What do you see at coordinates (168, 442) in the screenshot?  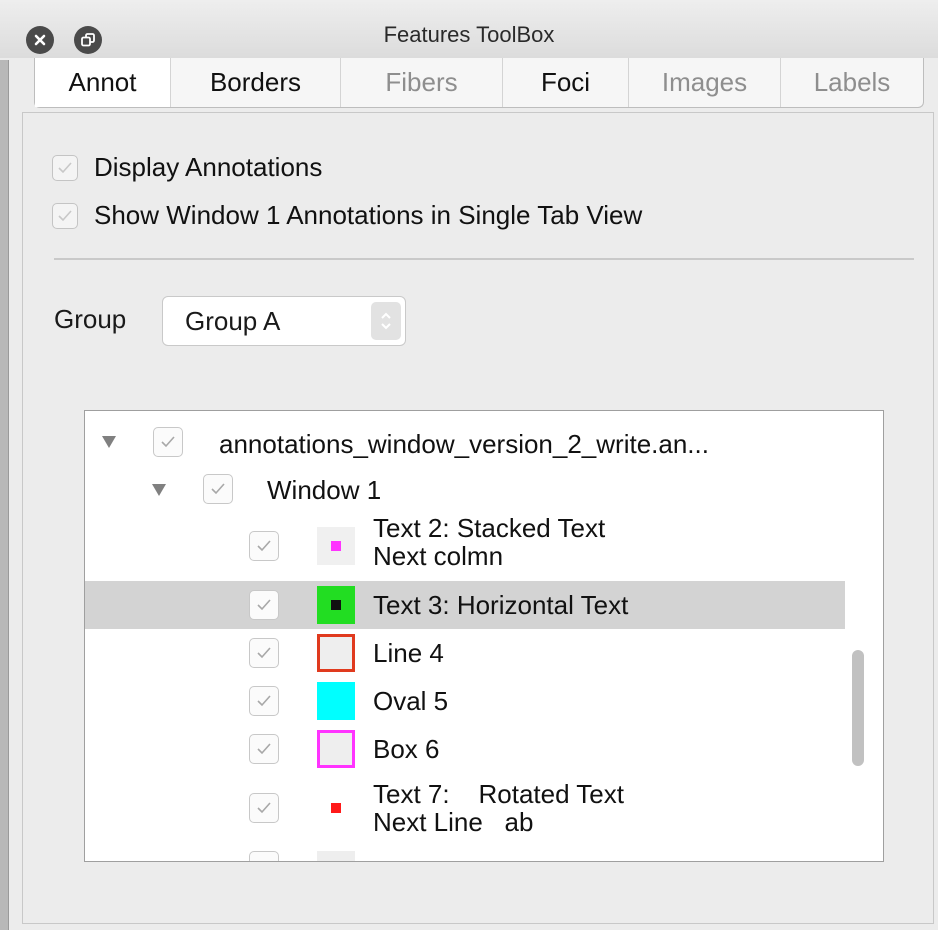 I see `file-checkbox` at bounding box center [168, 442].